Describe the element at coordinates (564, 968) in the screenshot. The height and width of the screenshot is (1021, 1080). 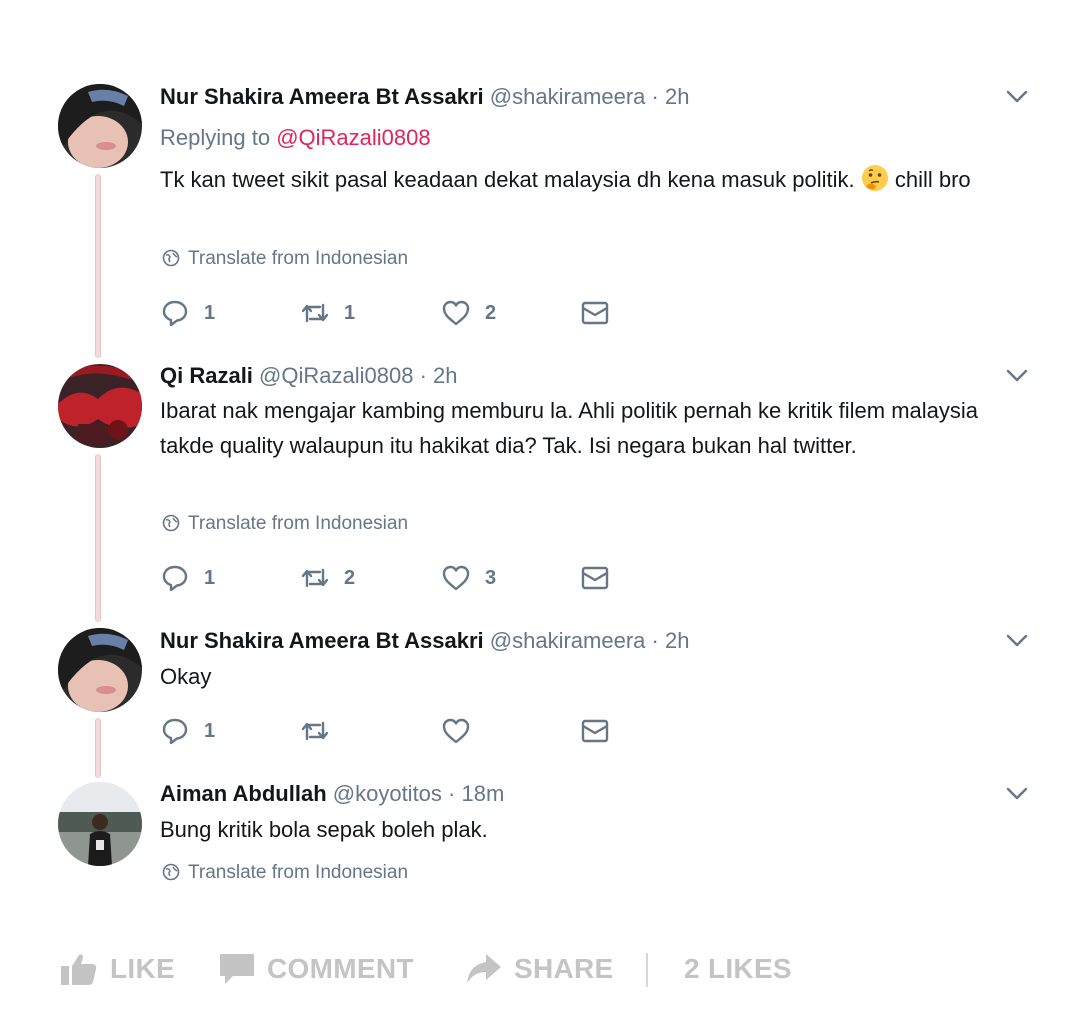
I see `share-label: SHARE` at that location.